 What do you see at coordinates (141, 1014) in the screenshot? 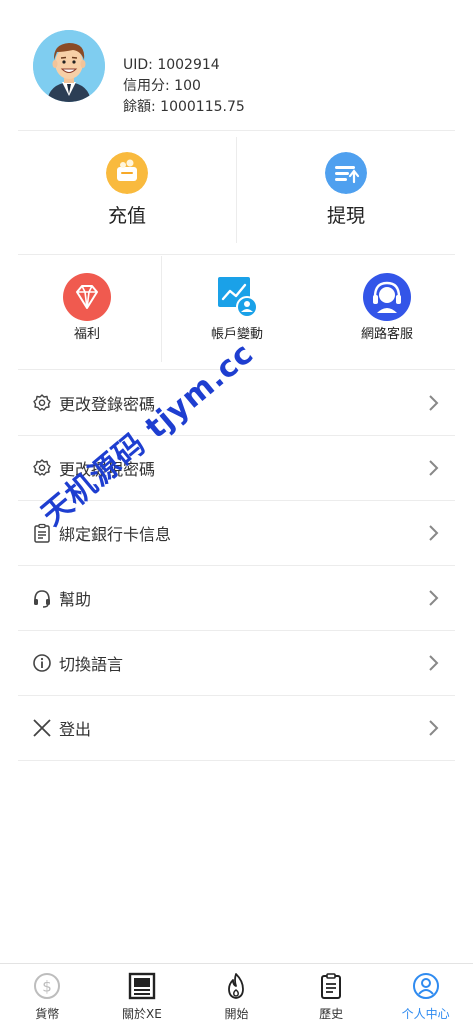
I see `tab-label: 關於XE` at bounding box center [141, 1014].